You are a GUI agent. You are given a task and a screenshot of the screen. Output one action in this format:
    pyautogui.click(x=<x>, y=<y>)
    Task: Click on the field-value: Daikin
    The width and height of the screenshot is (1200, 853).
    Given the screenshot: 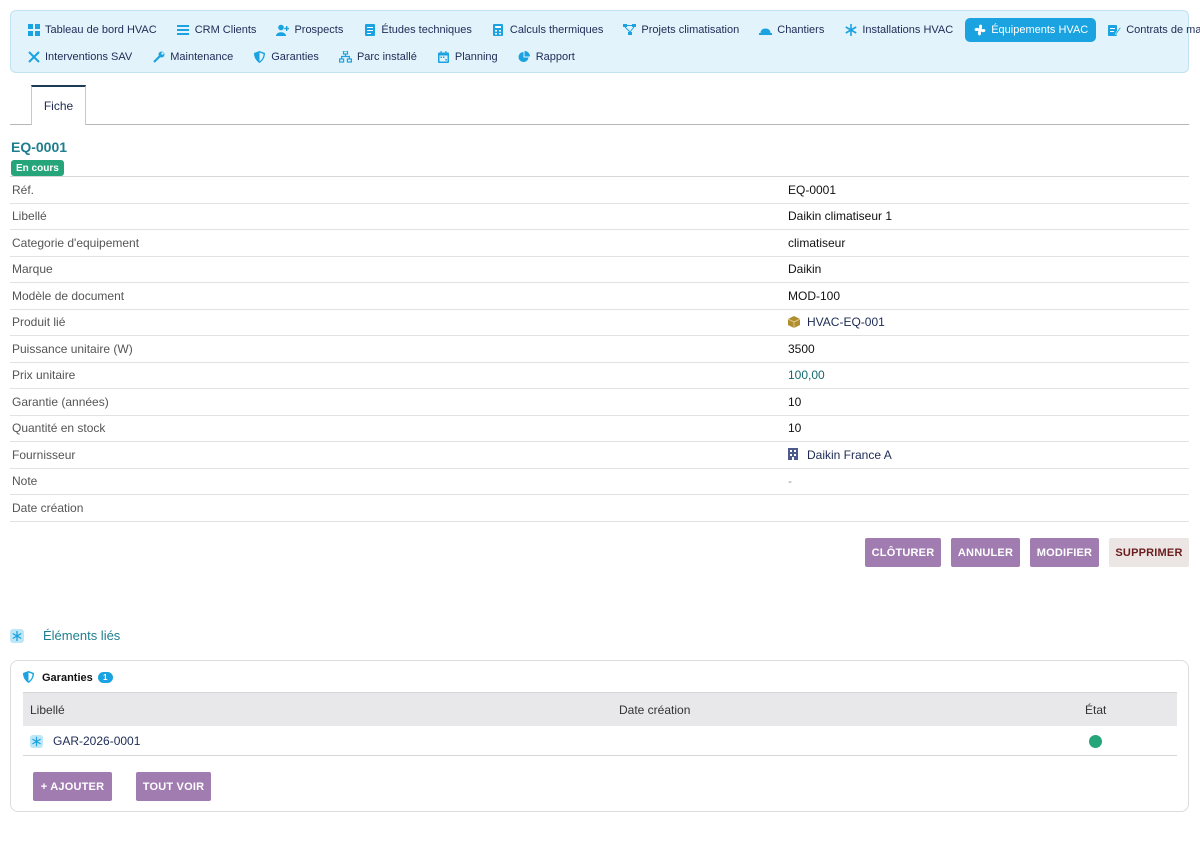 What is the action you would take?
    pyautogui.click(x=805, y=269)
    